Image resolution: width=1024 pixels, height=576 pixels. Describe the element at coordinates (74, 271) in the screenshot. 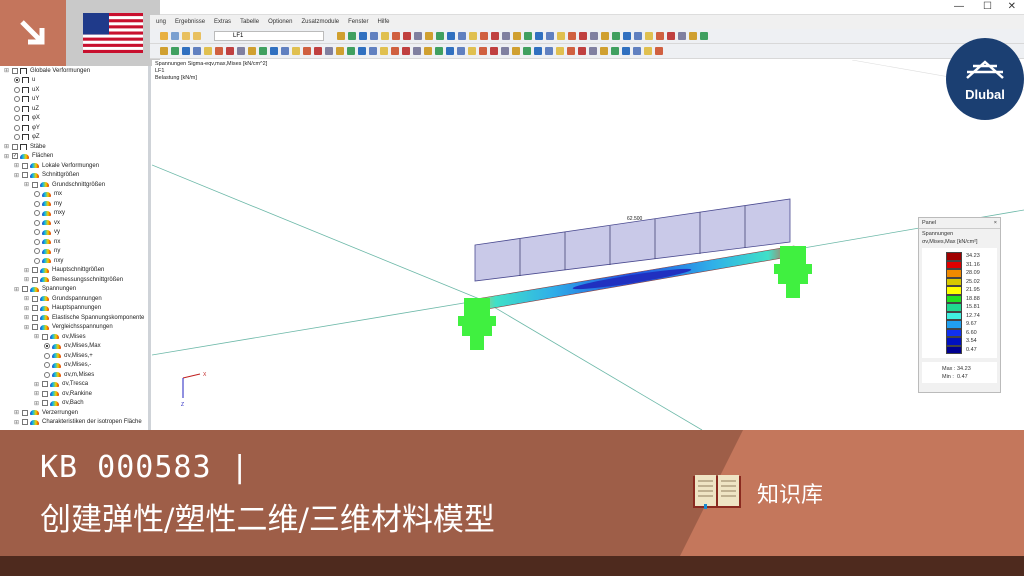

I see `tree-item: ⊞ Hauptschnittgrößen` at that location.